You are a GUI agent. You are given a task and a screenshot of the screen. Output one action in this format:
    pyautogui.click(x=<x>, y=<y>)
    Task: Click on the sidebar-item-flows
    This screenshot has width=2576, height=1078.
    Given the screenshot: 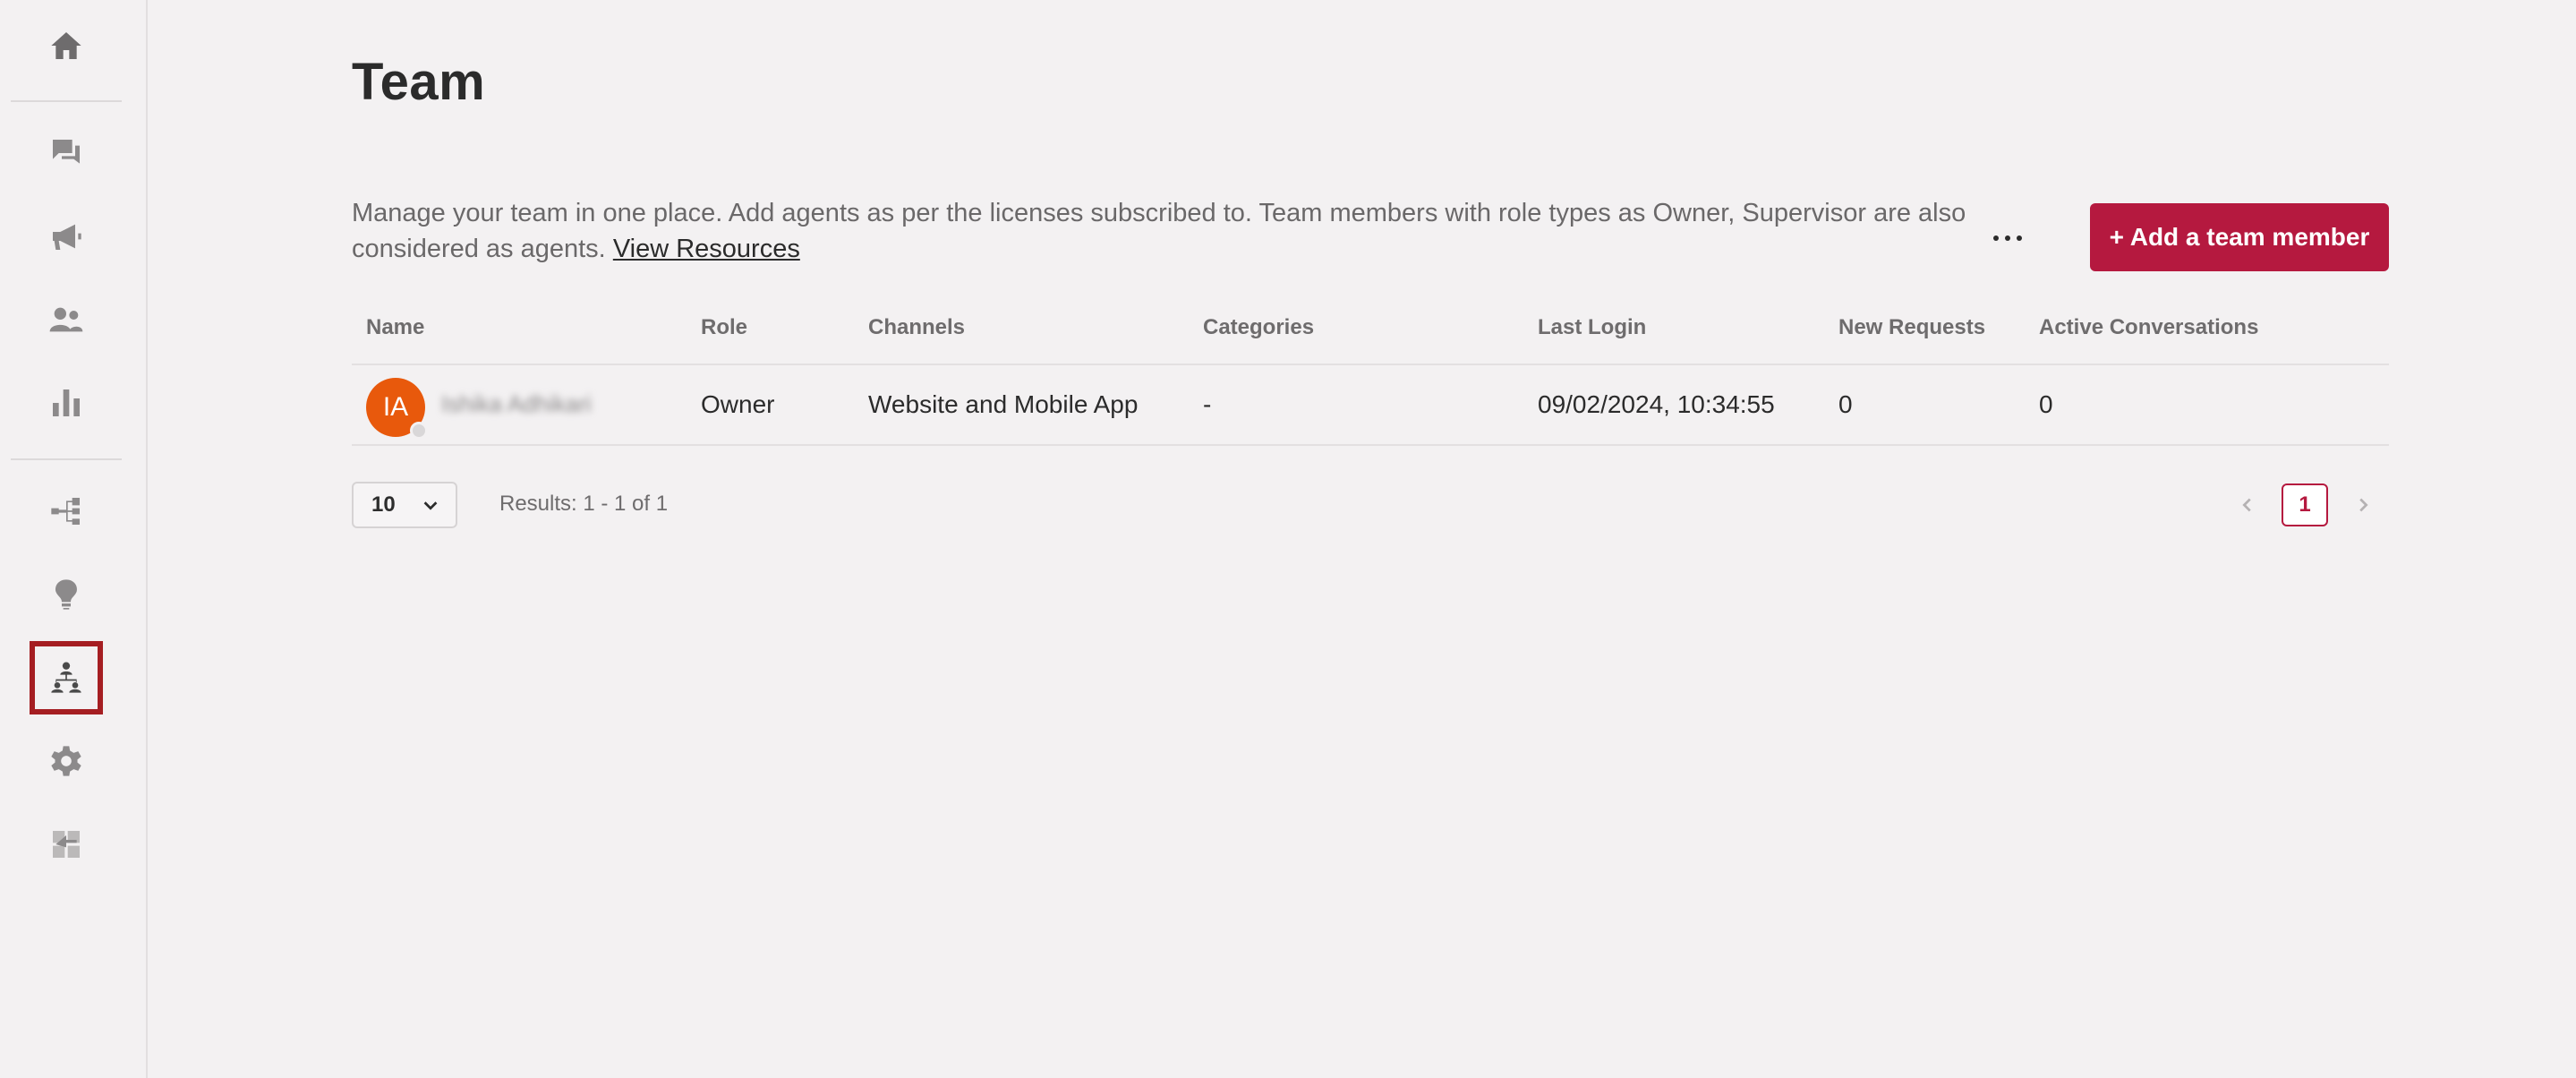 What is the action you would take?
    pyautogui.click(x=66, y=511)
    